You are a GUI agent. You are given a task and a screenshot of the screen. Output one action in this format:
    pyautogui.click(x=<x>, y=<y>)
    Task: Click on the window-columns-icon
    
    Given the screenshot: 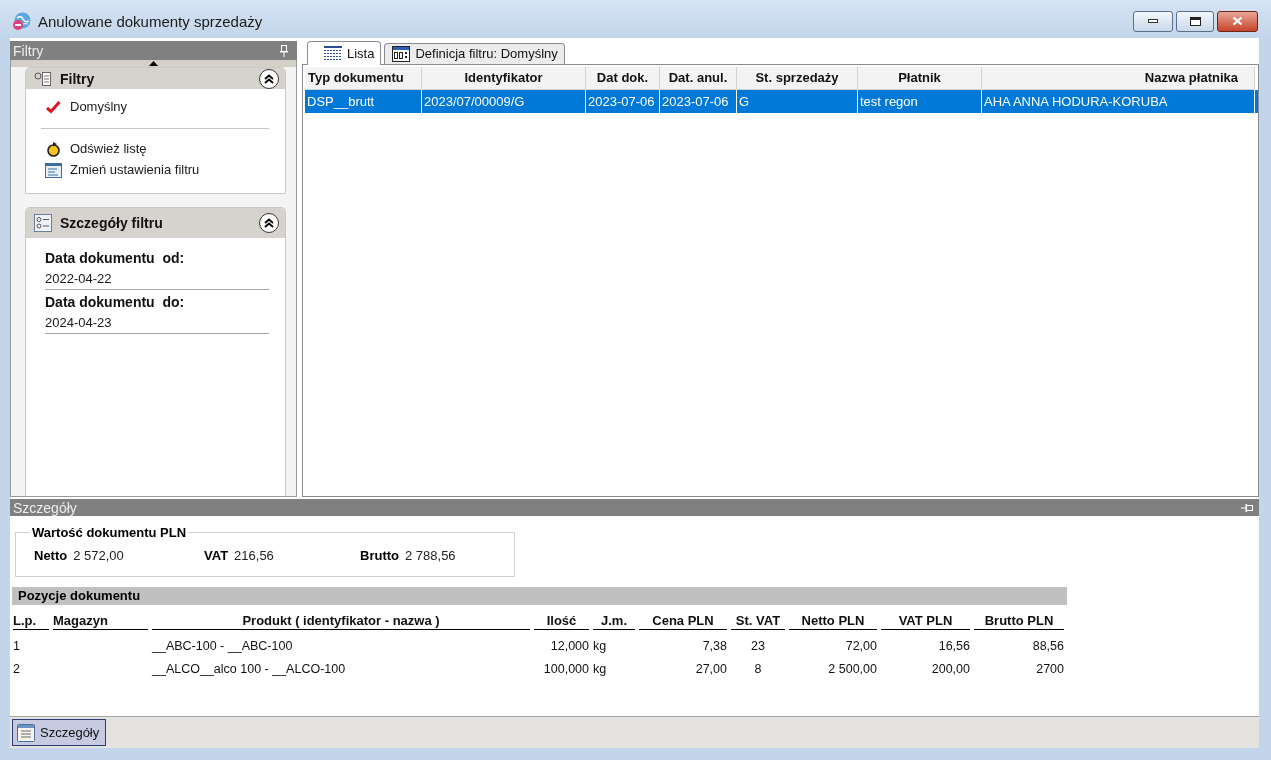 What is the action you would take?
    pyautogui.click(x=401, y=54)
    